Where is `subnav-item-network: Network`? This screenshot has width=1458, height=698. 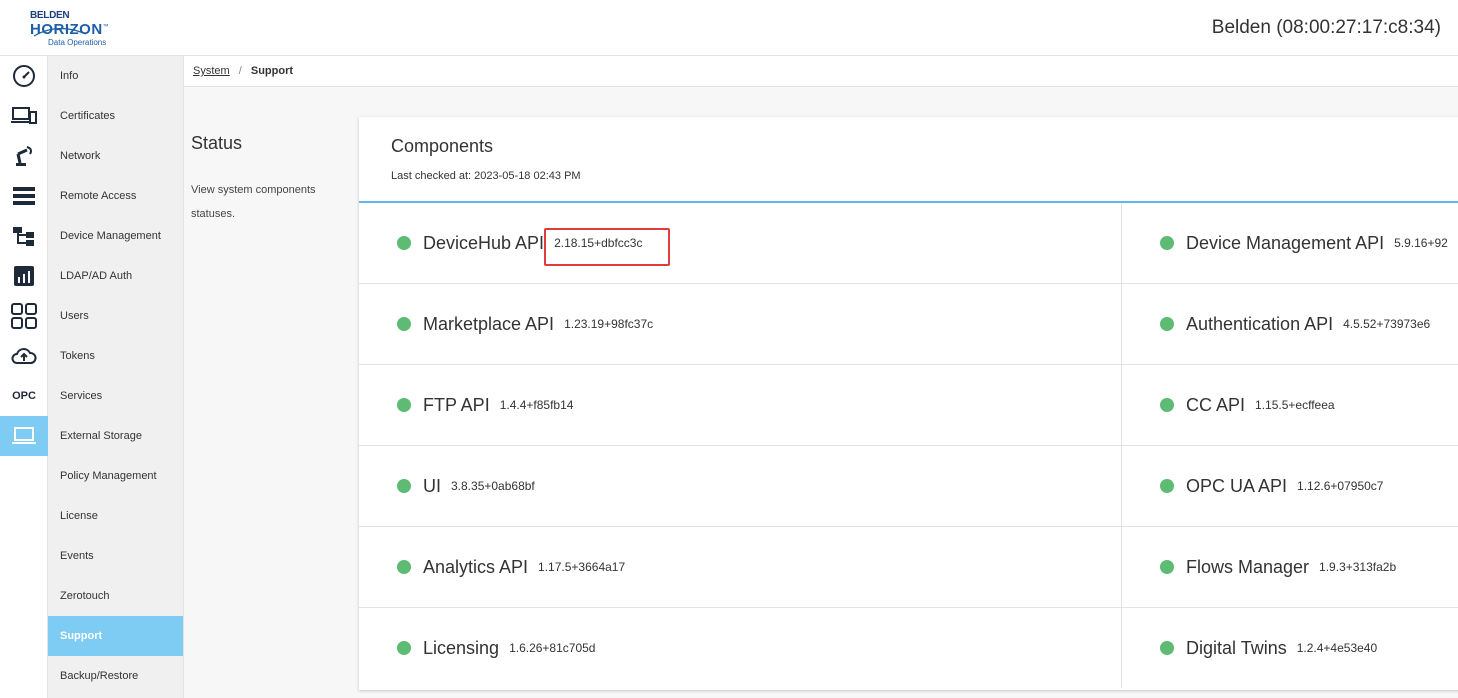 subnav-item-network: Network is located at coordinates (115, 156).